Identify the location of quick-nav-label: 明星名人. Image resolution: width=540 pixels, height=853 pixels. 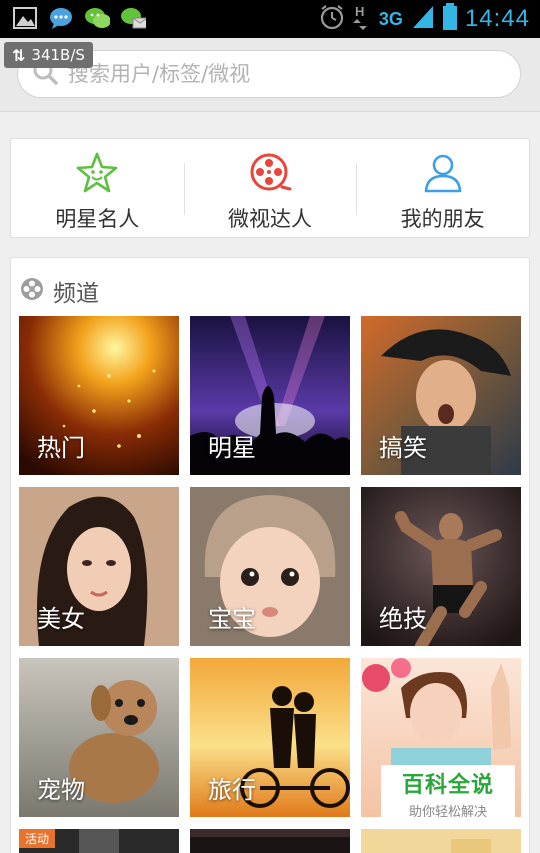
(97, 219).